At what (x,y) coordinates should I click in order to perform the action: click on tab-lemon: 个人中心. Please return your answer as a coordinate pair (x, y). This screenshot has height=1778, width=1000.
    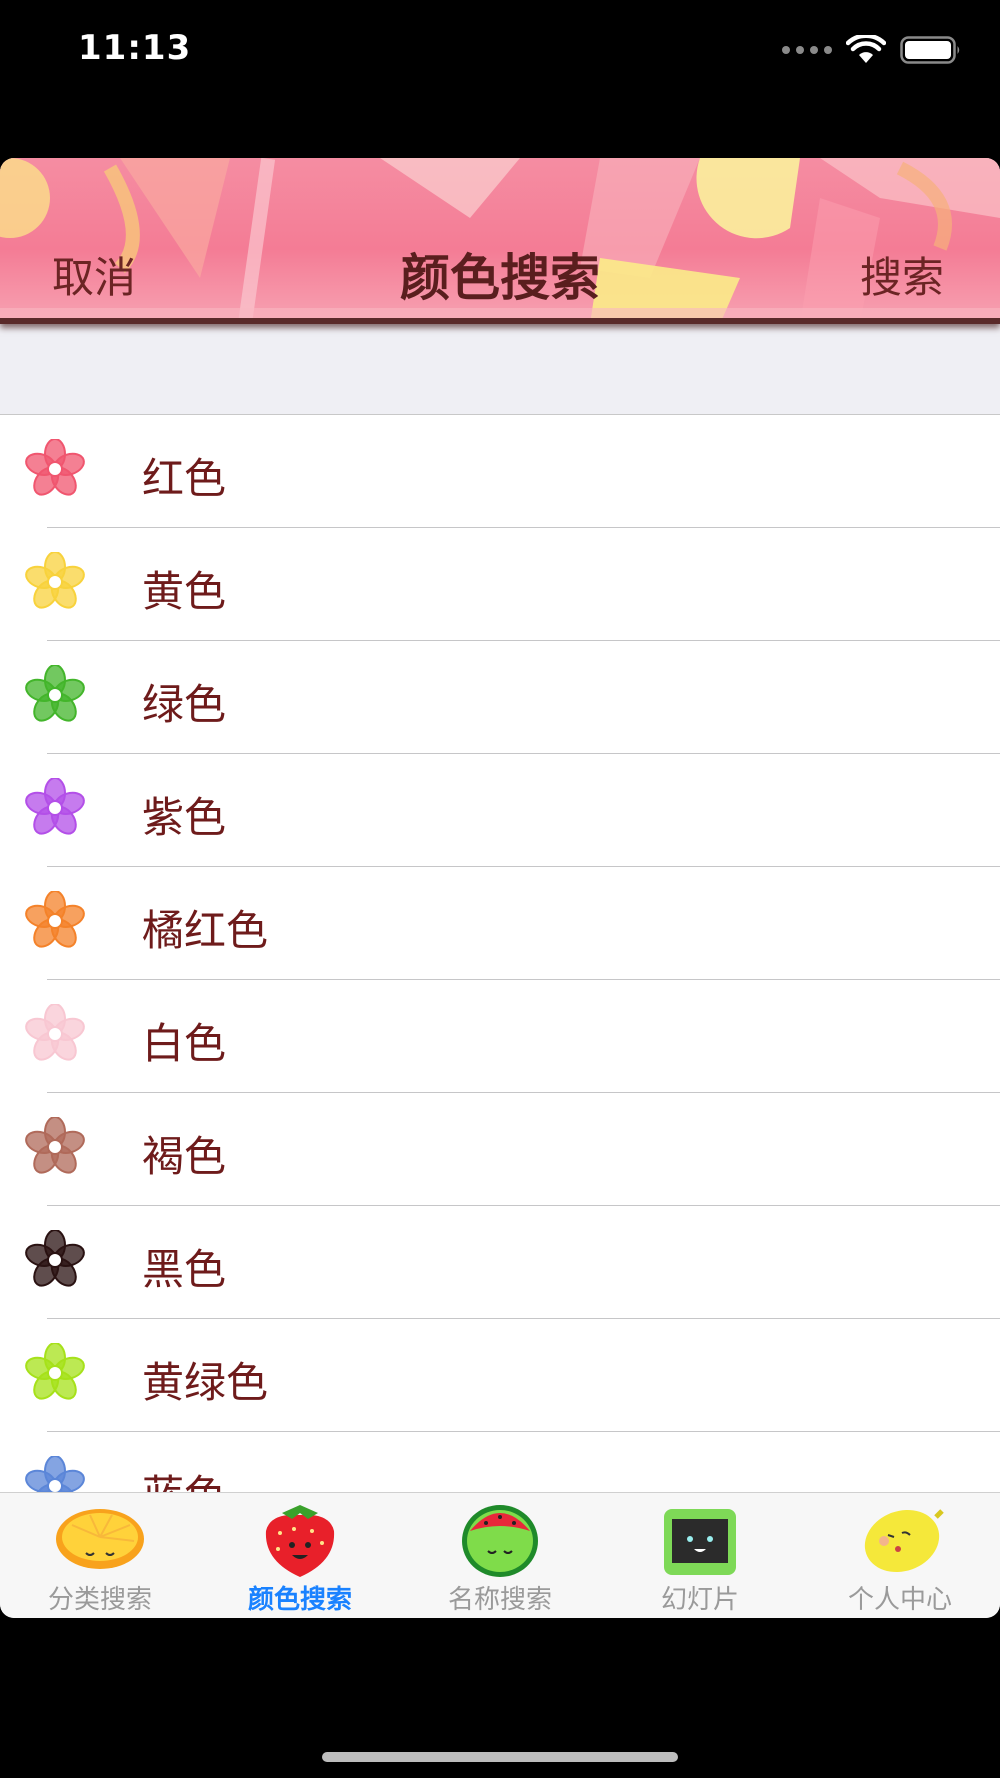
    Looking at the image, I should click on (900, 1555).